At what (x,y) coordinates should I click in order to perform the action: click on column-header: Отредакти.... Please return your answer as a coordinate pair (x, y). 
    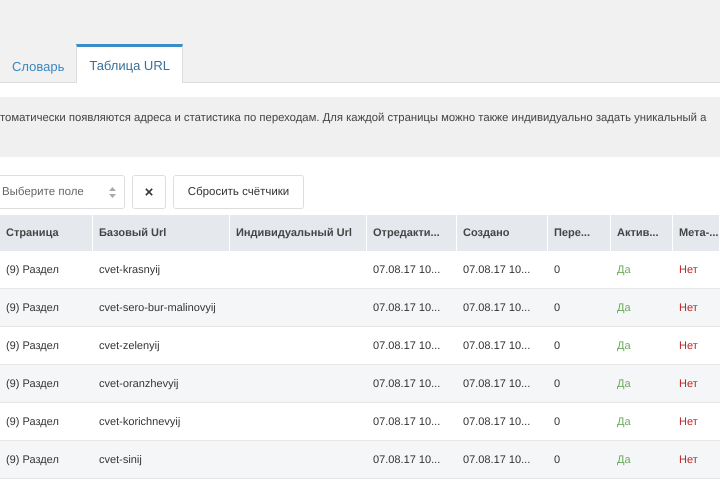
    Looking at the image, I should click on (412, 233).